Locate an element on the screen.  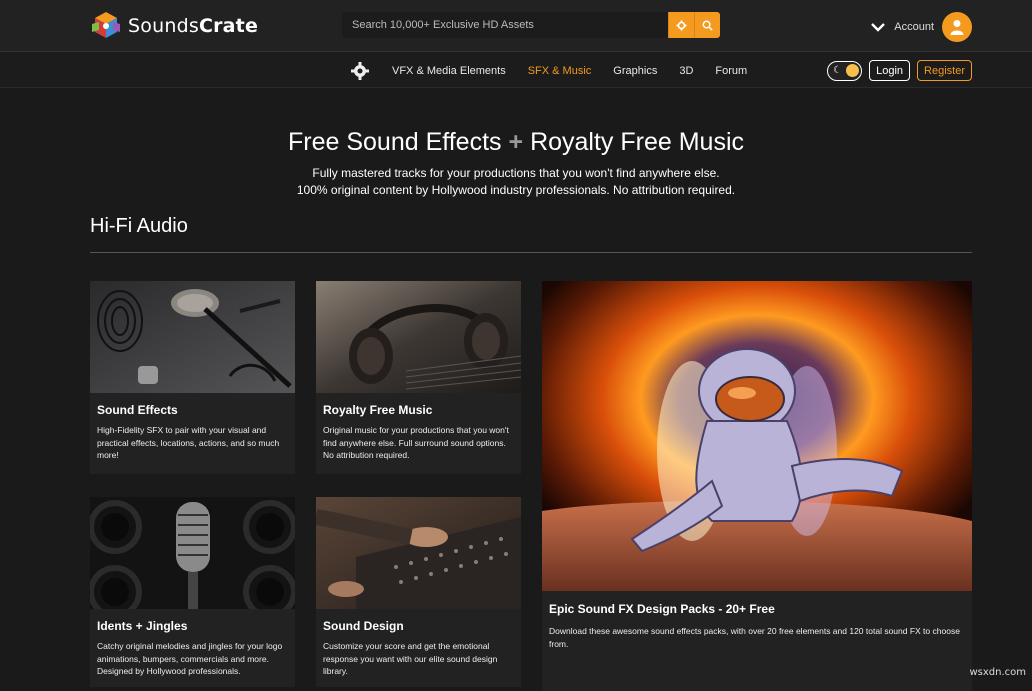
top-bar: SoundsCrate Account is located at coordinates (516, 26).